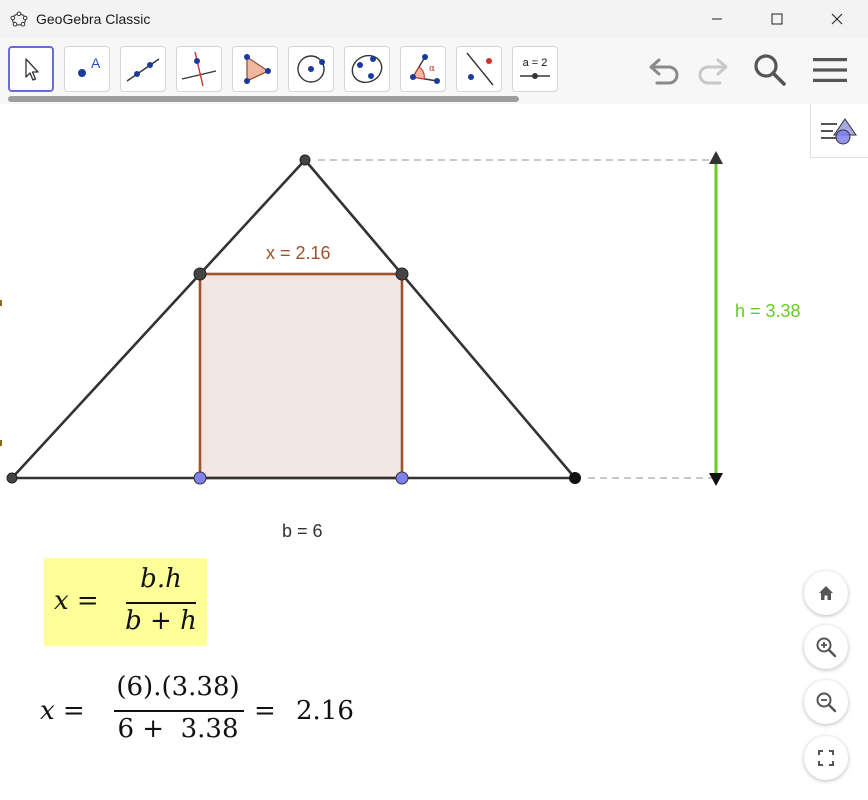 This screenshot has width=868, height=800. I want to click on slider-icon: a = 2, so click(535, 68).